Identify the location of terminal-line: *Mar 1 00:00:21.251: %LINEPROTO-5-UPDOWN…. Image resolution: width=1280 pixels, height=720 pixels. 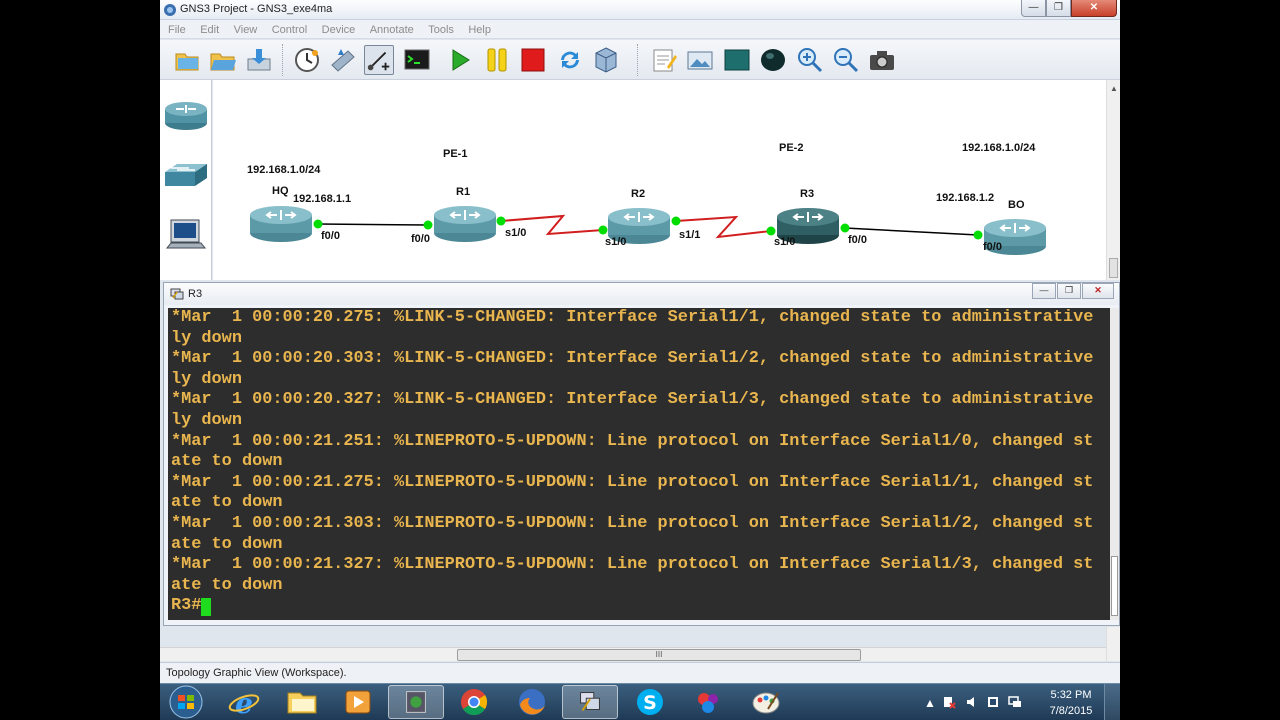
(632, 441).